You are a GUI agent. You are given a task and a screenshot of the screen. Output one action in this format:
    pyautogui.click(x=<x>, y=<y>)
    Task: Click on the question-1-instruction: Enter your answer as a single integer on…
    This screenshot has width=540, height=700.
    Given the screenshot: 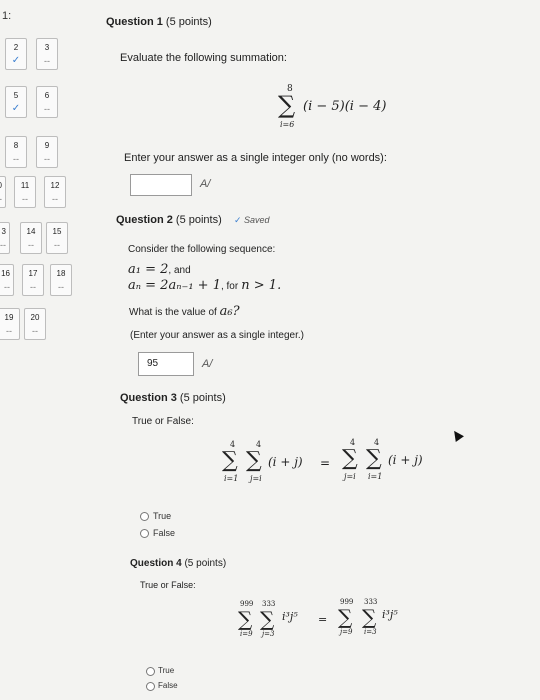 What is the action you would take?
    pyautogui.click(x=255, y=158)
    